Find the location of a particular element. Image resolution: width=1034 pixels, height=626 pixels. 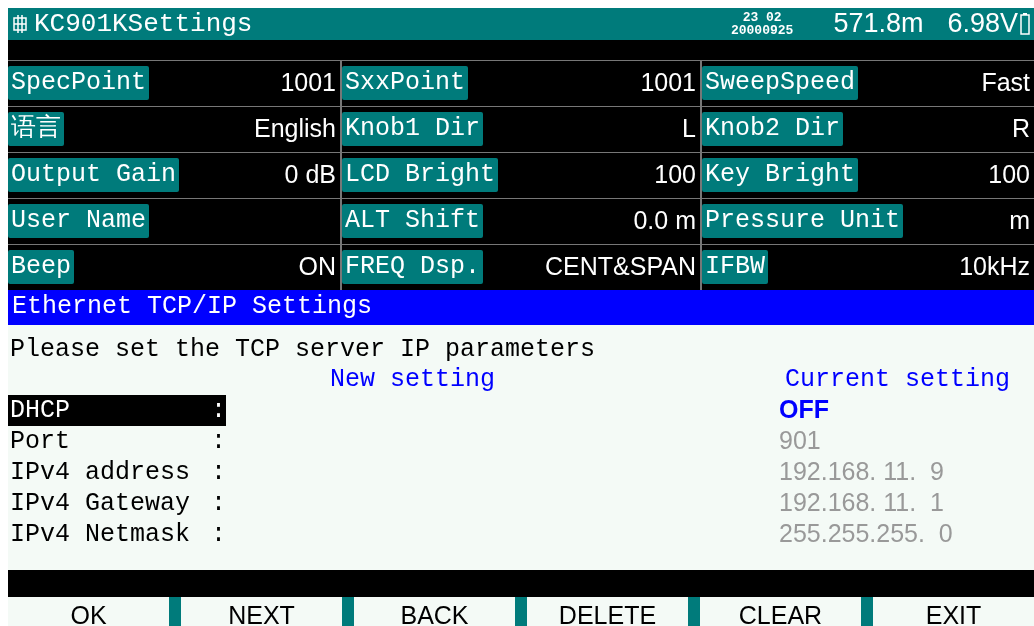

setting-label: 语言 is located at coordinates (36, 129).